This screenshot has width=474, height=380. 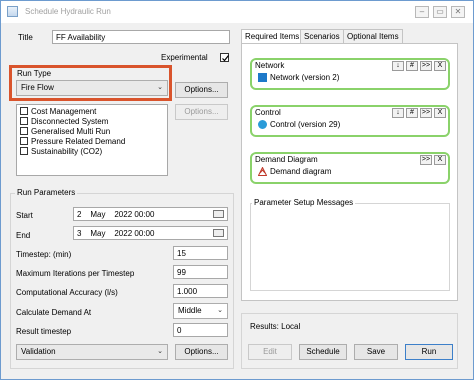 What do you see at coordinates (422, 12) in the screenshot?
I see `minimize-button: –` at bounding box center [422, 12].